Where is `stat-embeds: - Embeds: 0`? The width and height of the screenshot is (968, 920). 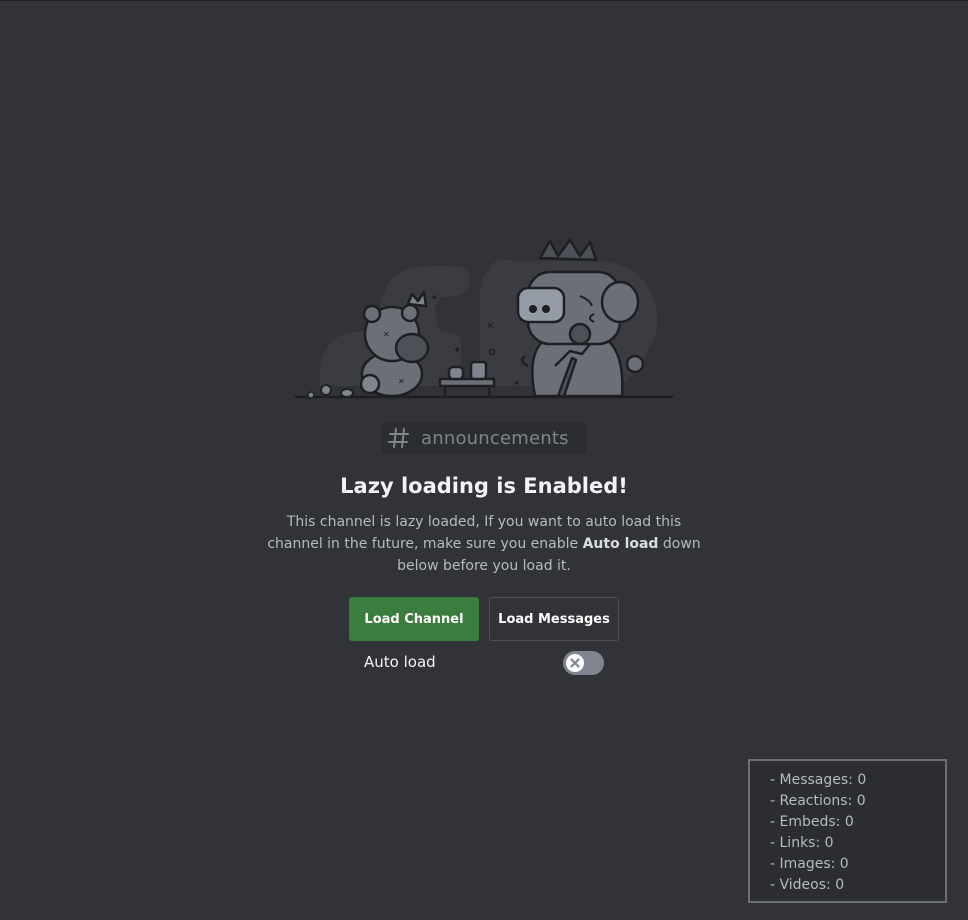 stat-embeds: - Embeds: 0 is located at coordinates (812, 822).